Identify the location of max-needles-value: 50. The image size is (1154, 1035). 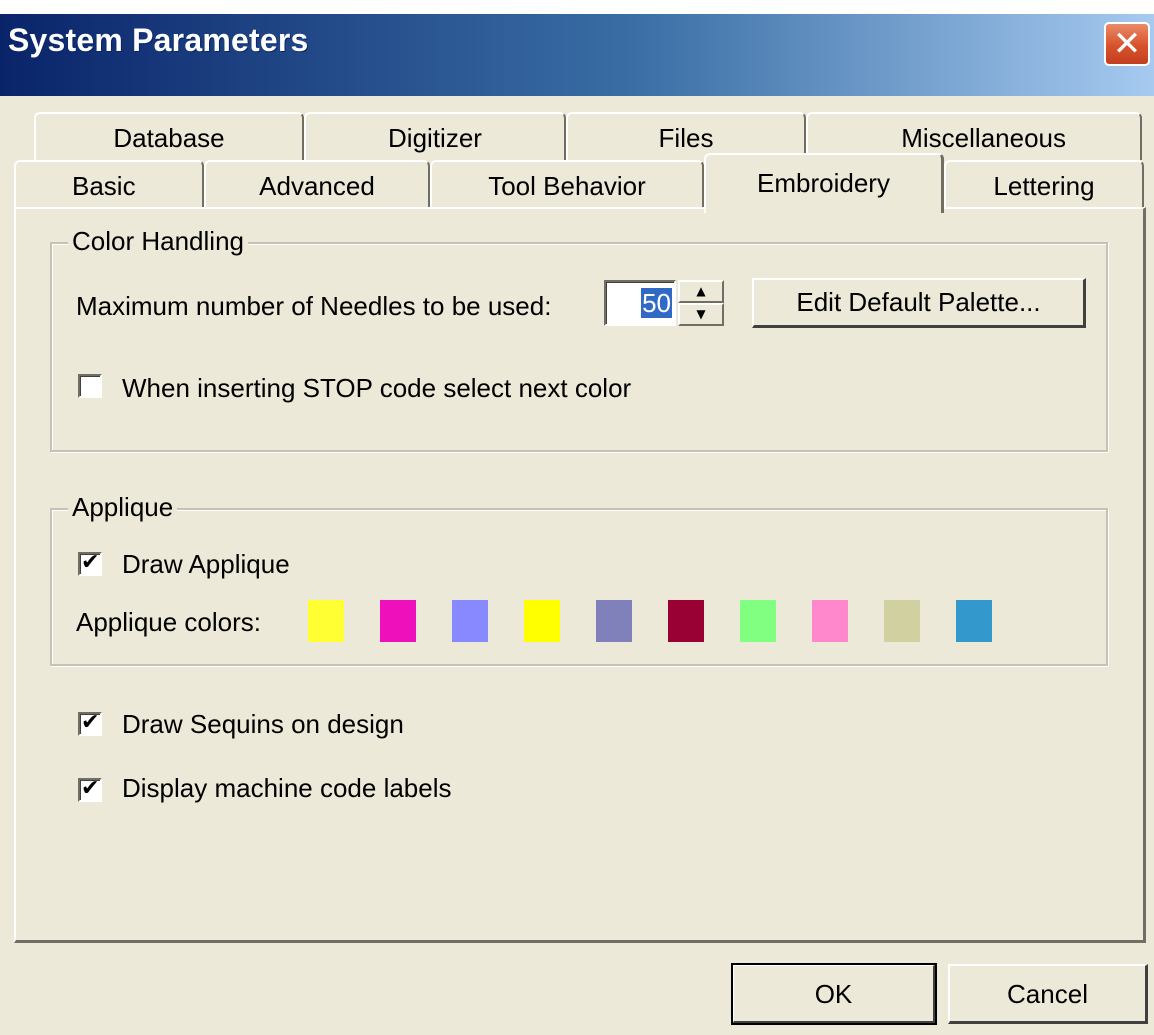
(656, 303).